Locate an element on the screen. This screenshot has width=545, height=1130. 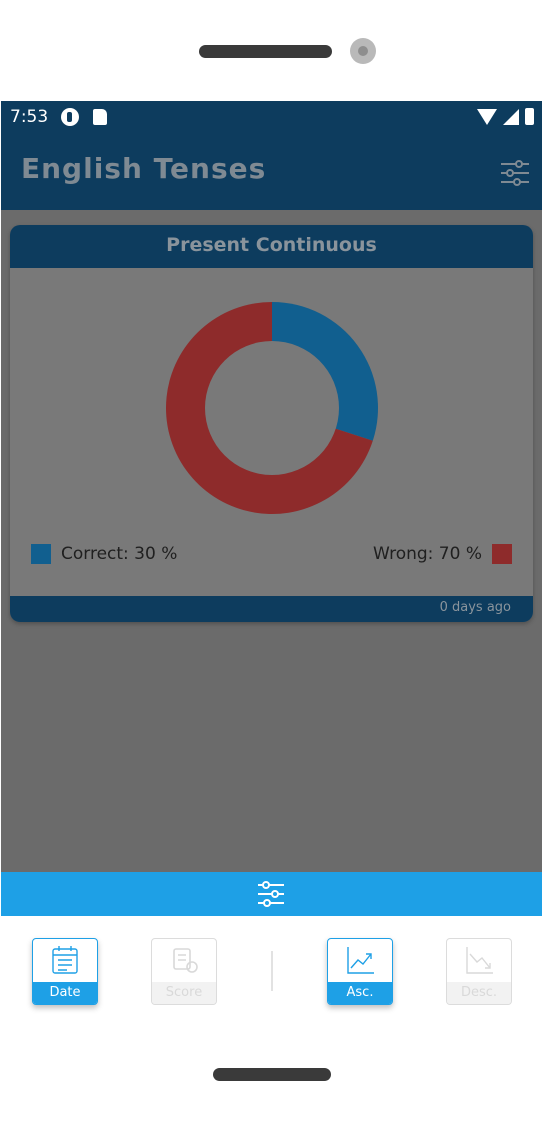
correct-swatch is located at coordinates (41, 554).